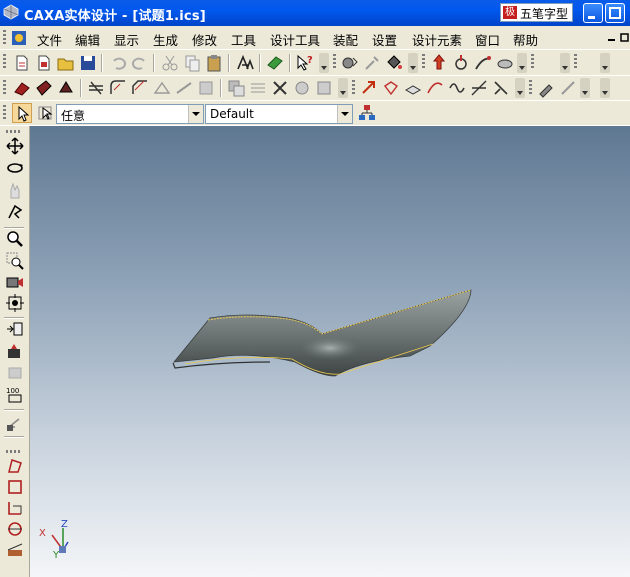  I want to click on circle-button, so click(15, 529).